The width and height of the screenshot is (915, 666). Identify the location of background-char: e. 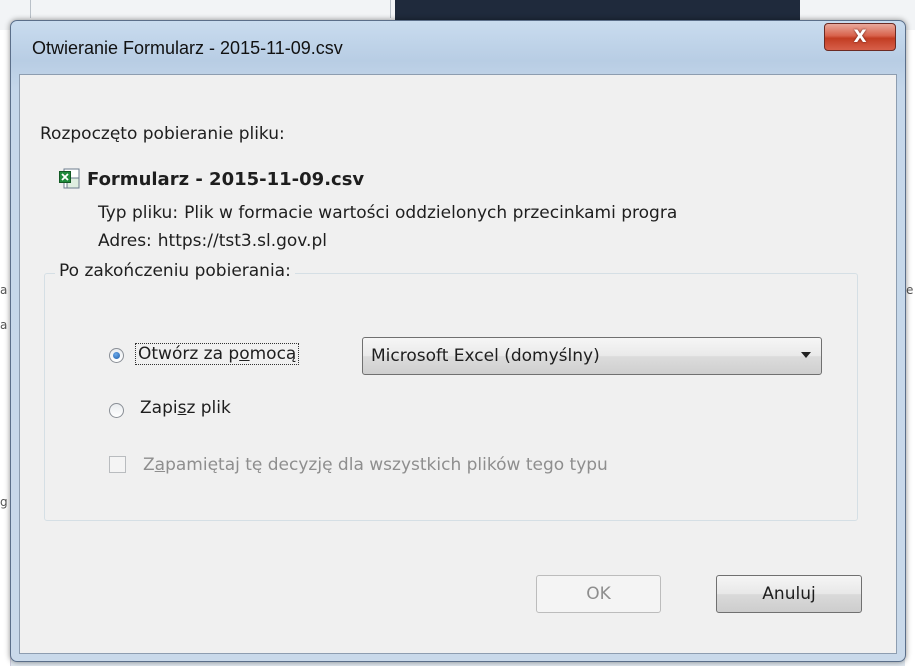
(910, 290).